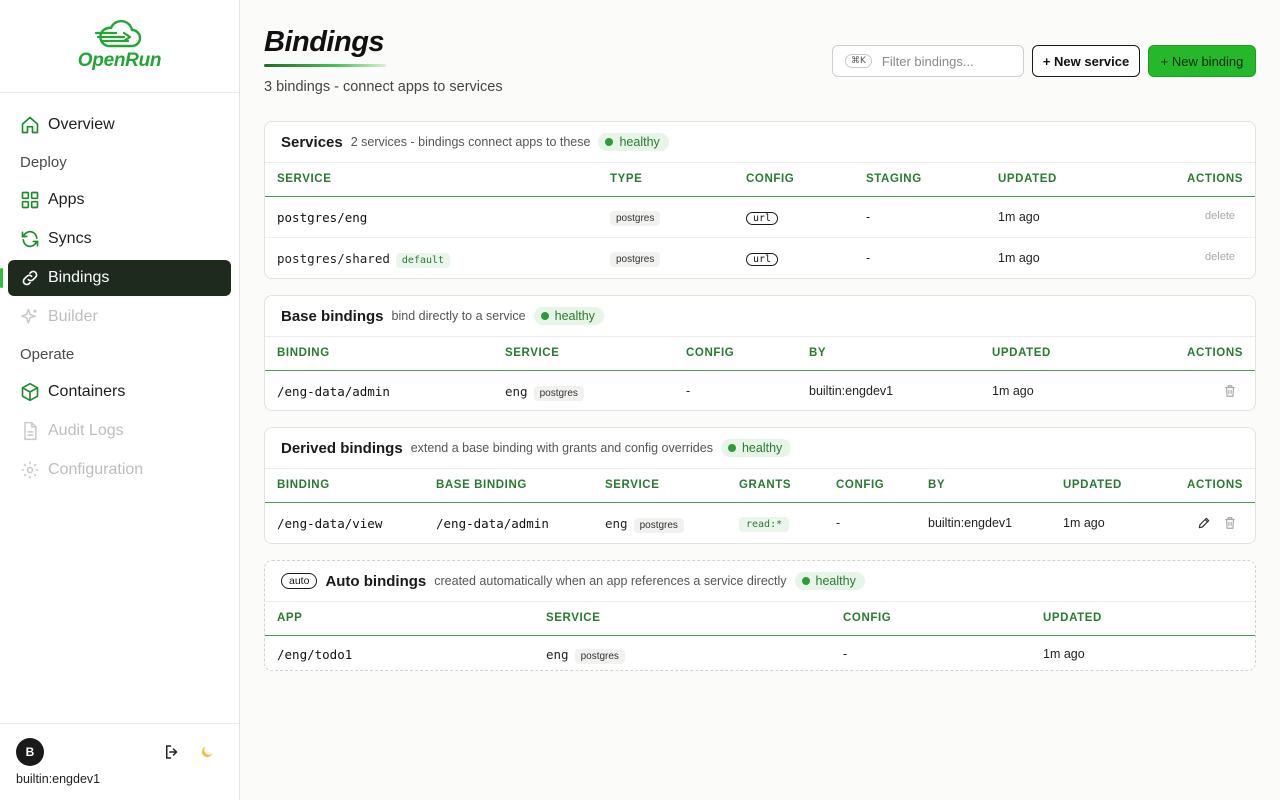 The width and height of the screenshot is (1280, 800). I want to click on base-binding-ref: /eng-data/admin, so click(492, 523).